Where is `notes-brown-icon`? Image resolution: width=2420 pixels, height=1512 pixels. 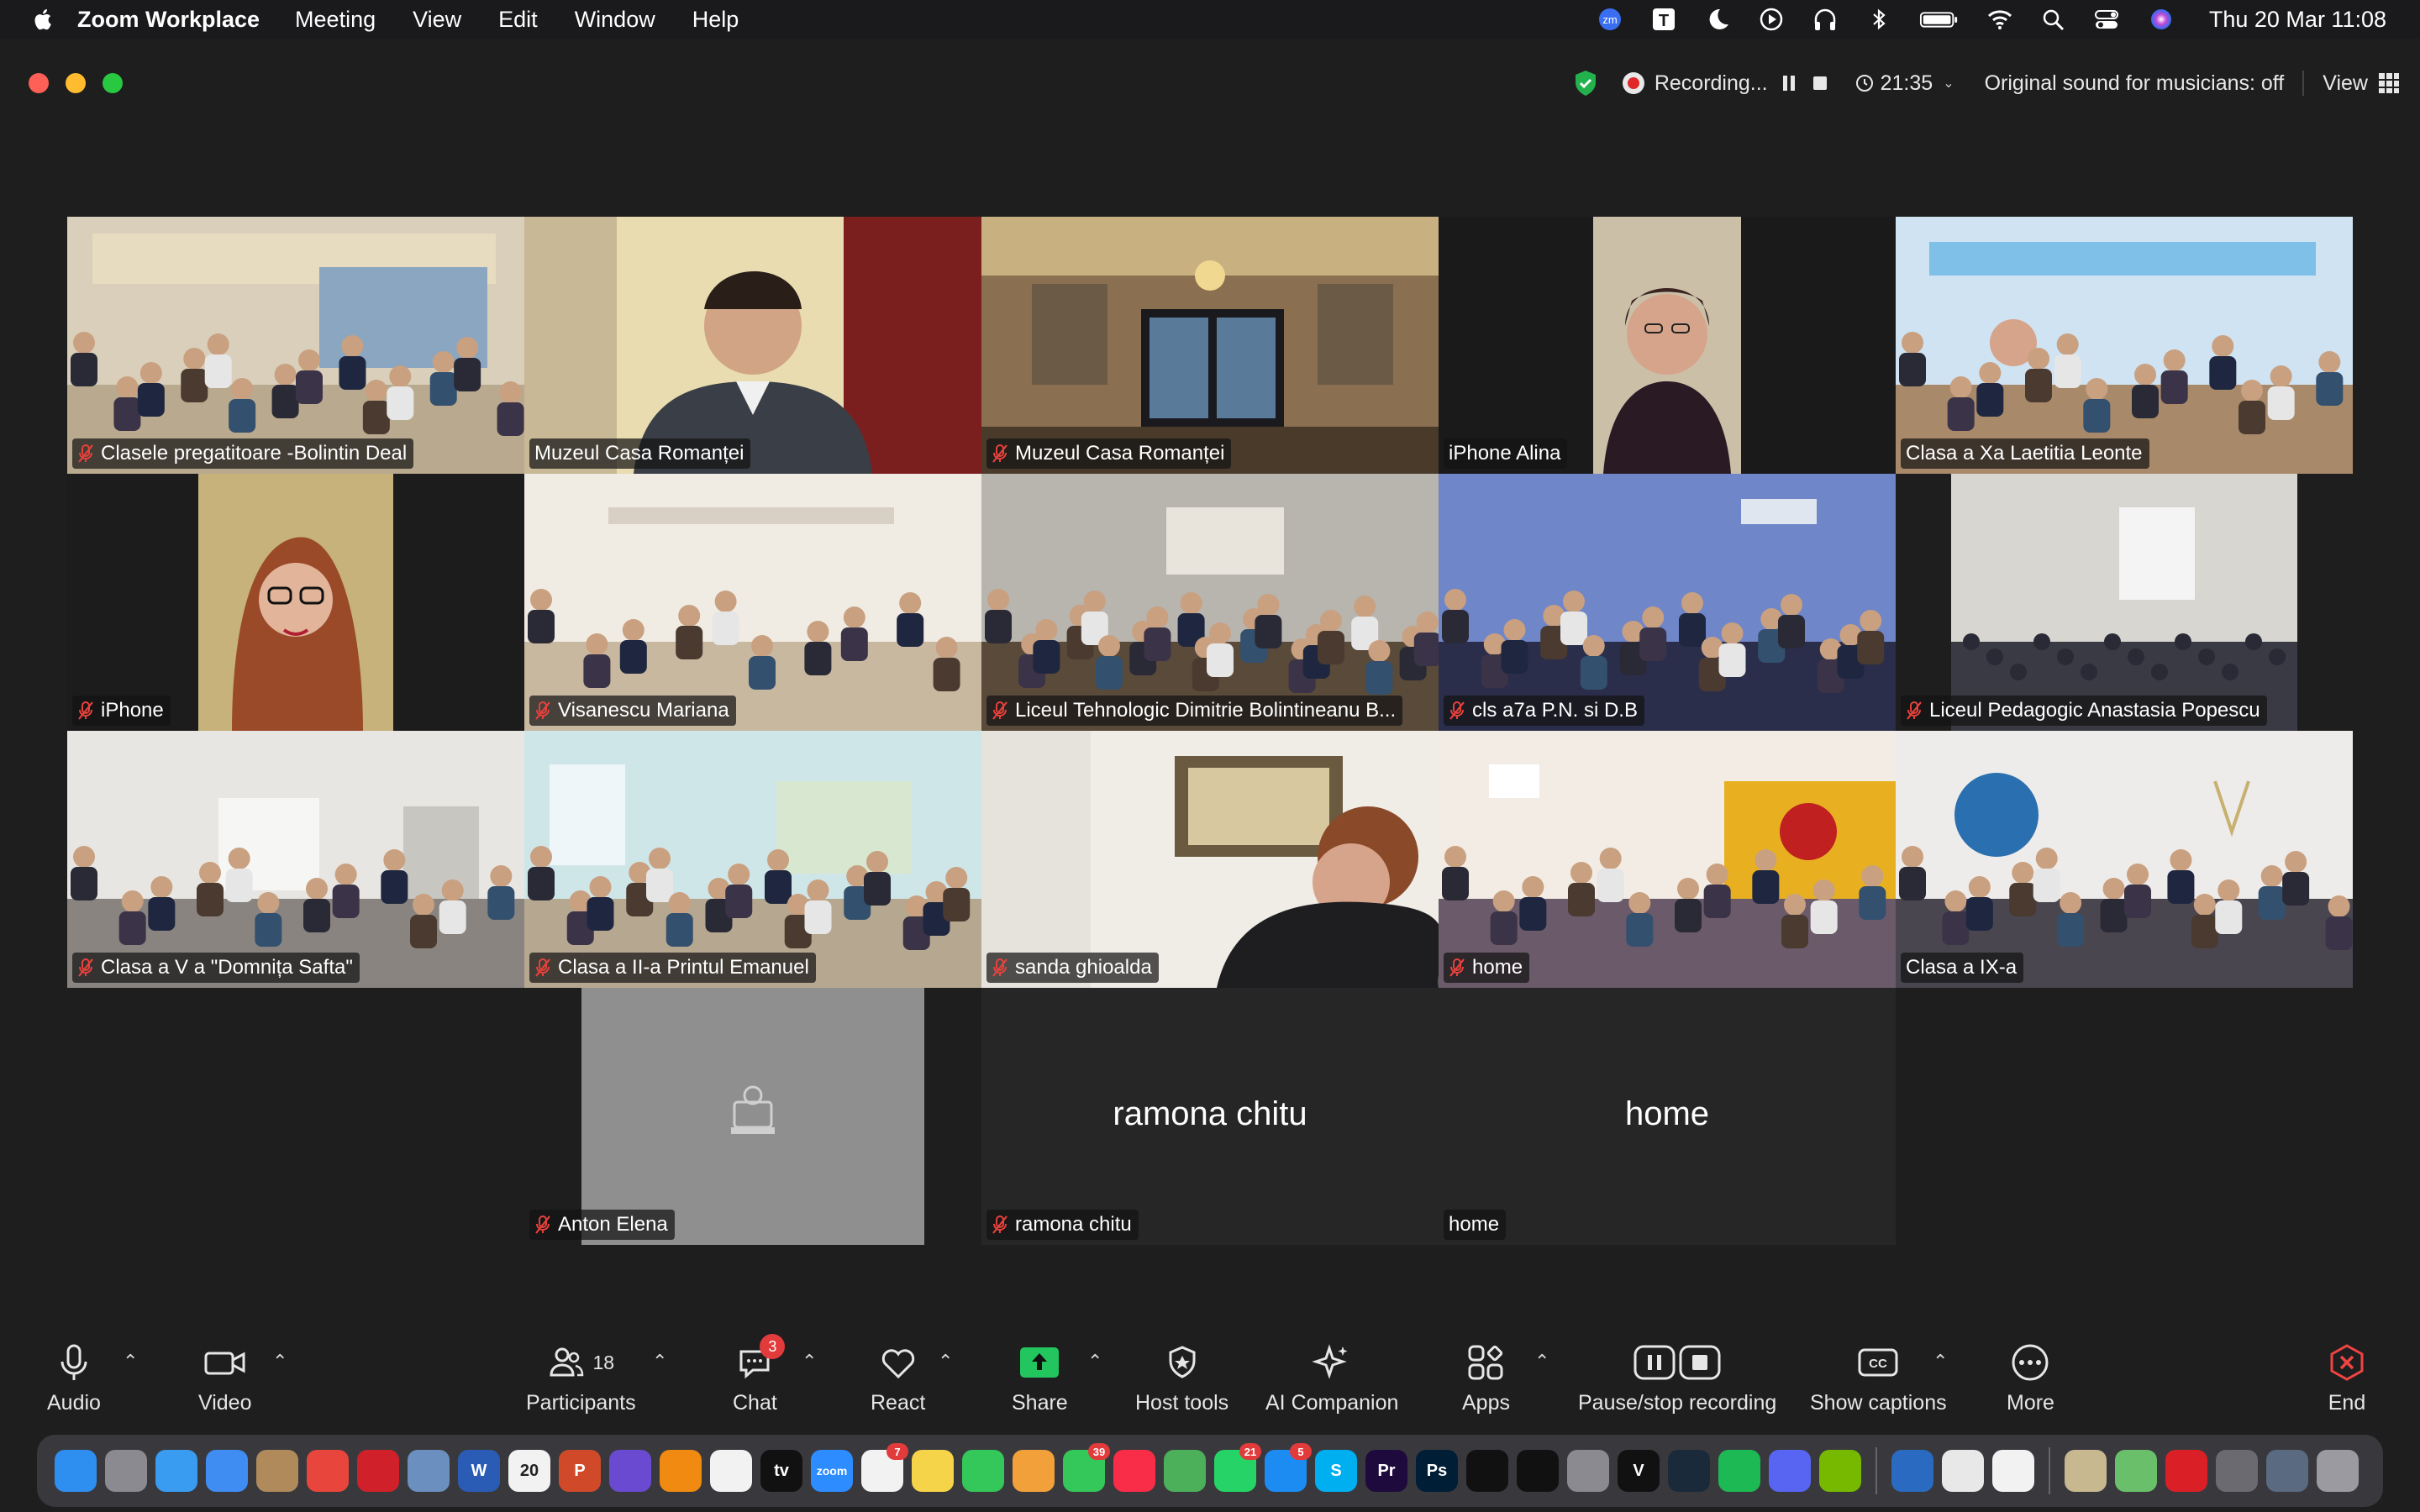 notes-brown-icon is located at coordinates (277, 1471).